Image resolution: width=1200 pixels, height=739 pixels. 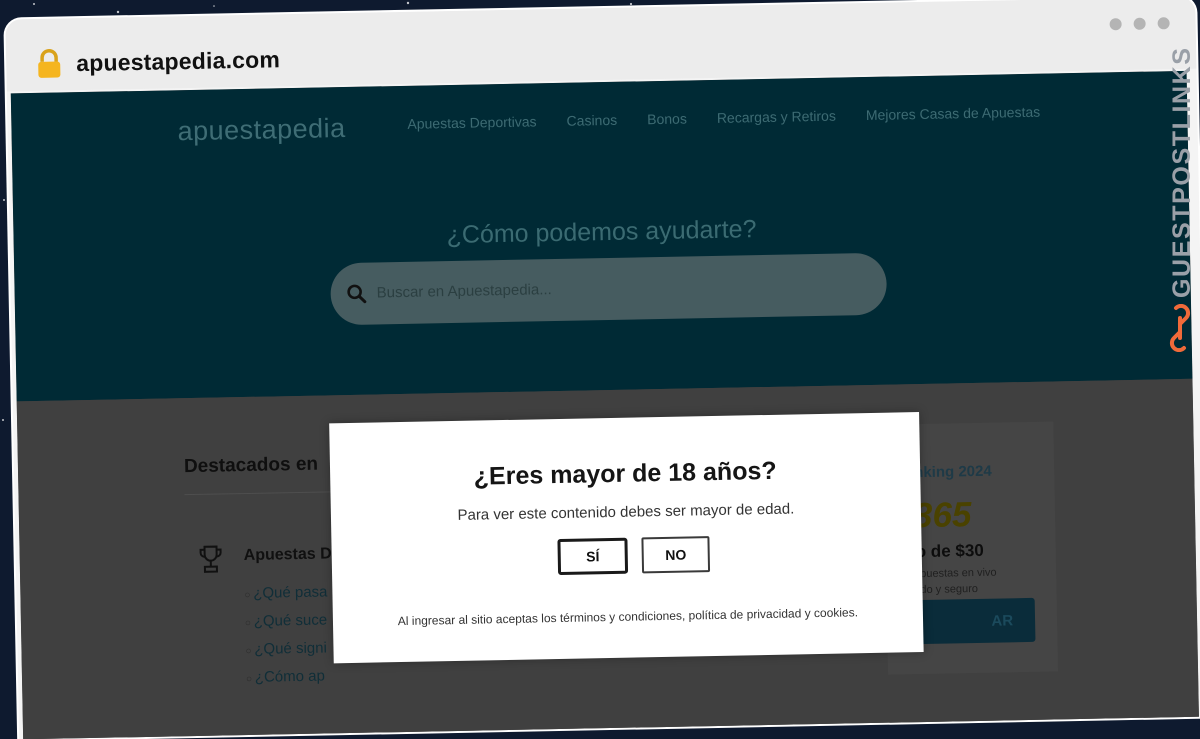 What do you see at coordinates (776, 117) in the screenshot?
I see `nav-item-recargas-retiros: Recargas y Retiros` at bounding box center [776, 117].